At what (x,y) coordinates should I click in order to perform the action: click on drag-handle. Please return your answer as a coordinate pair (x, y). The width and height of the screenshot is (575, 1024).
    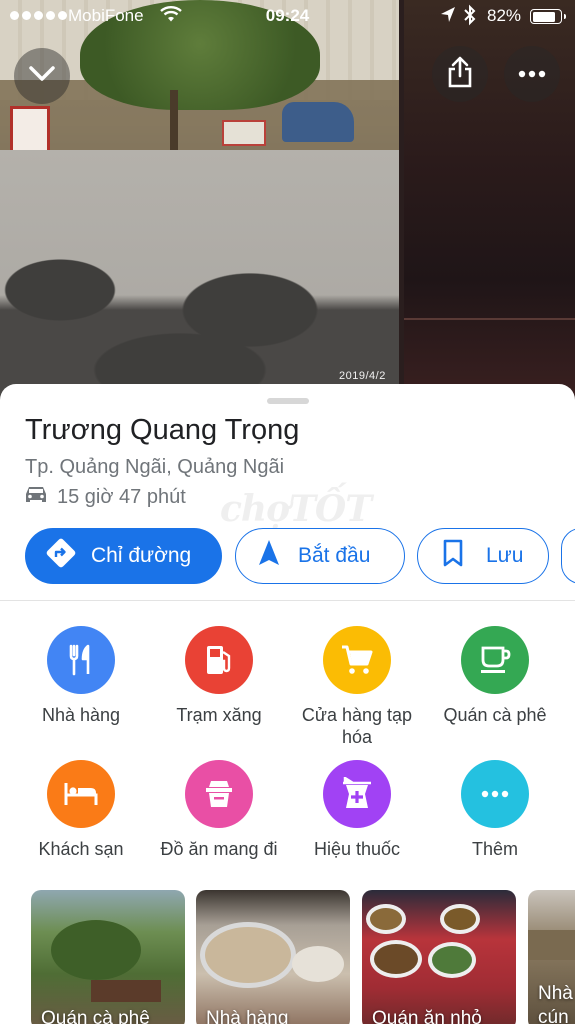
    Looking at the image, I should click on (288, 401).